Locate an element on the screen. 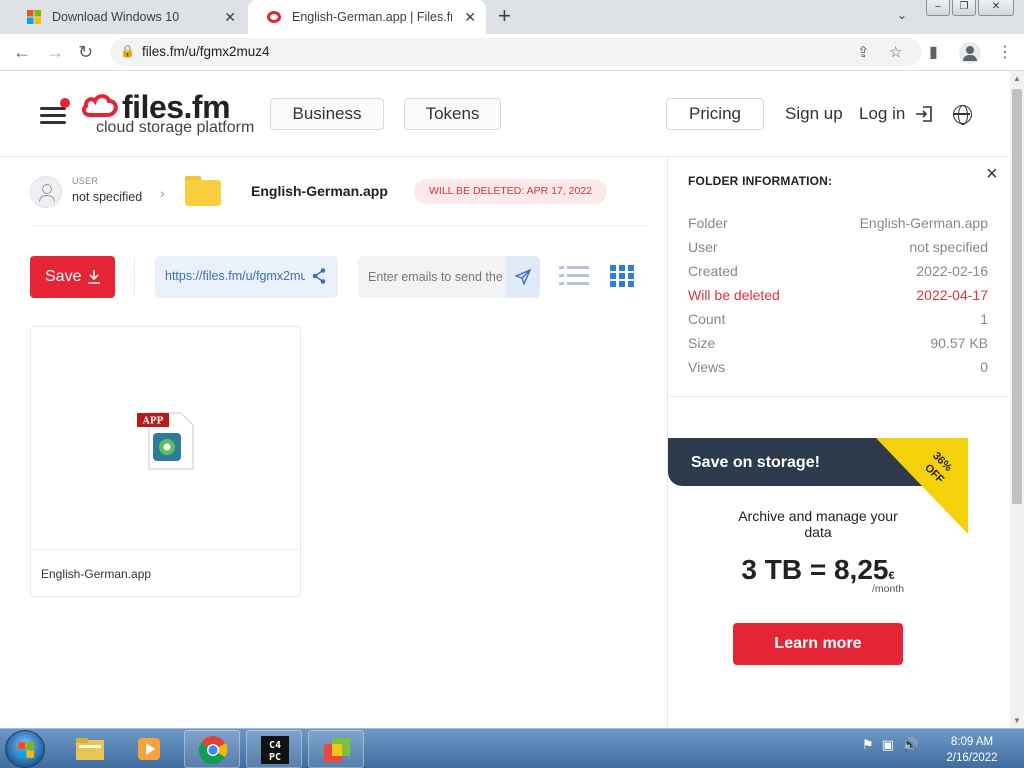 This screenshot has height=768, width=1024. file-preview: APP is located at coordinates (165, 438).